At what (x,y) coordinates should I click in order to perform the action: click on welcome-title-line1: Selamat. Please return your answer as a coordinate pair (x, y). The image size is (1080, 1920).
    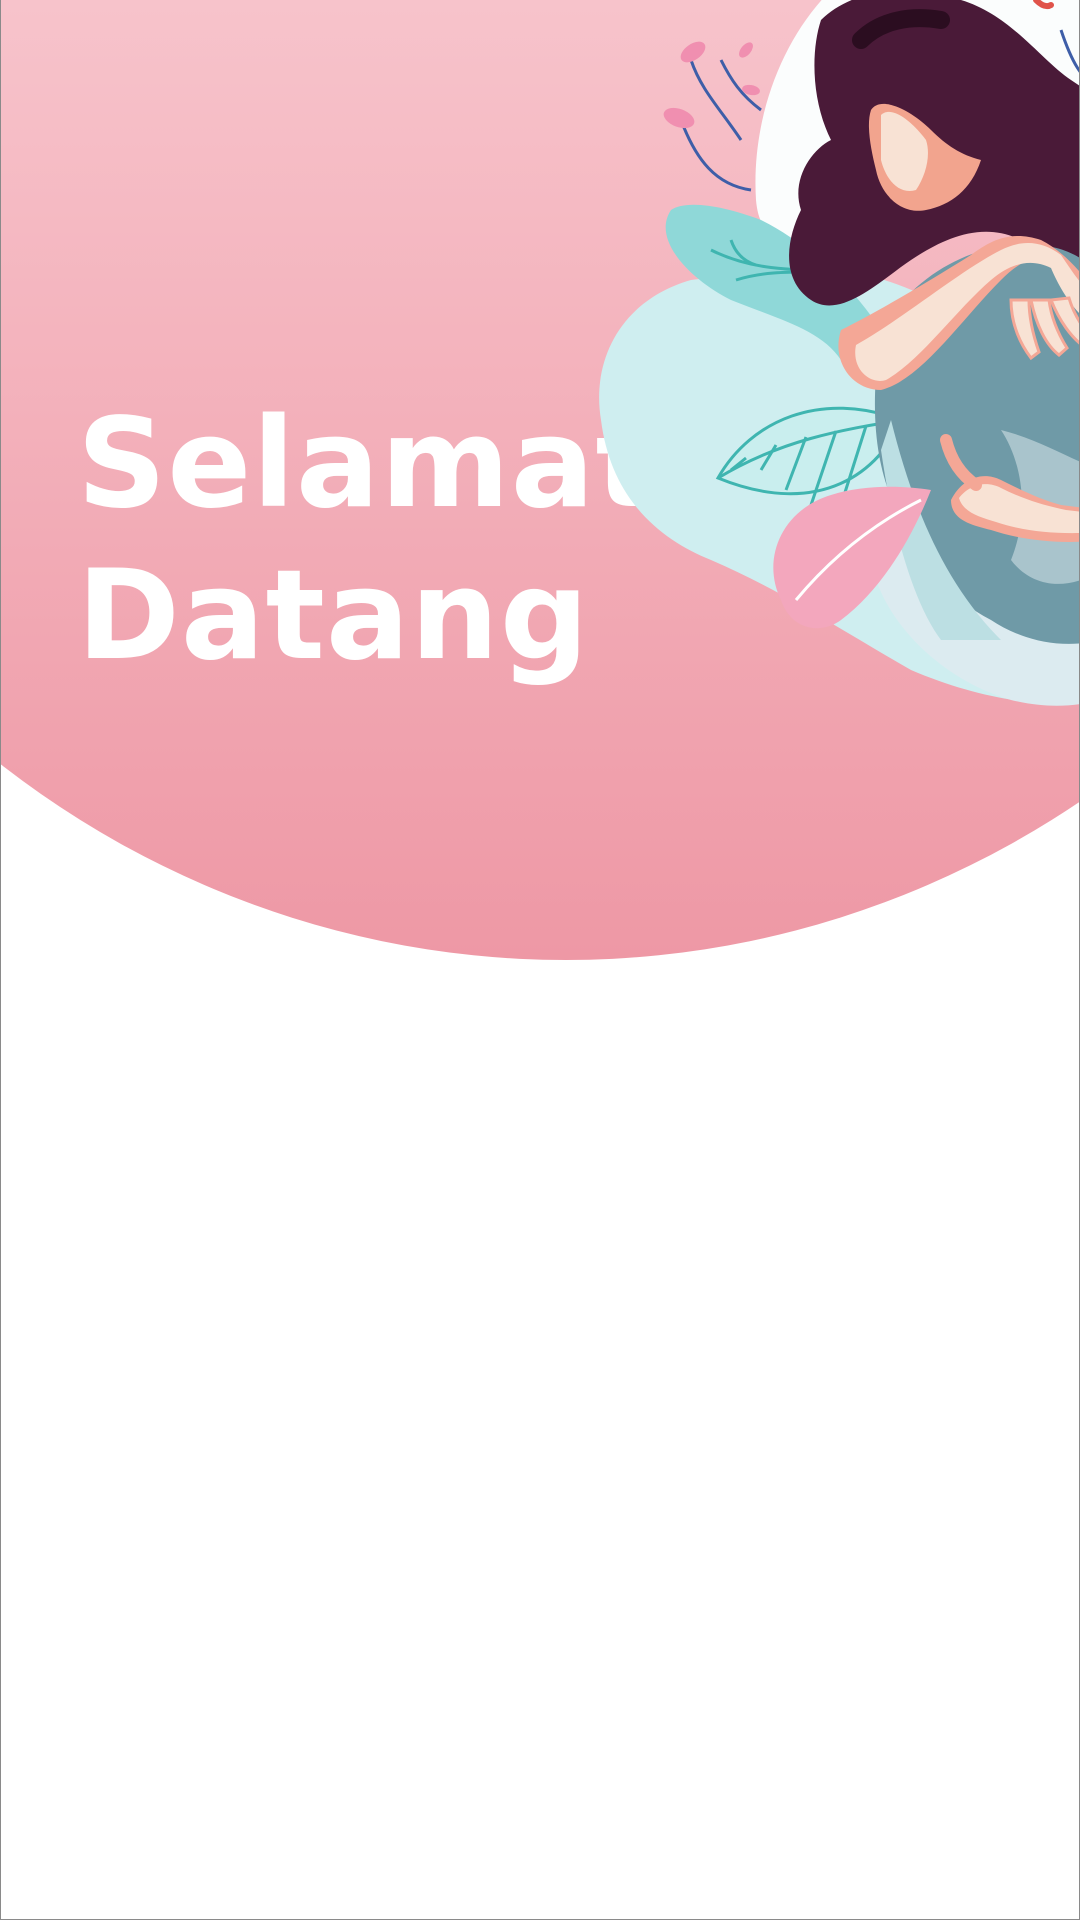
    Looking at the image, I should click on (366, 464).